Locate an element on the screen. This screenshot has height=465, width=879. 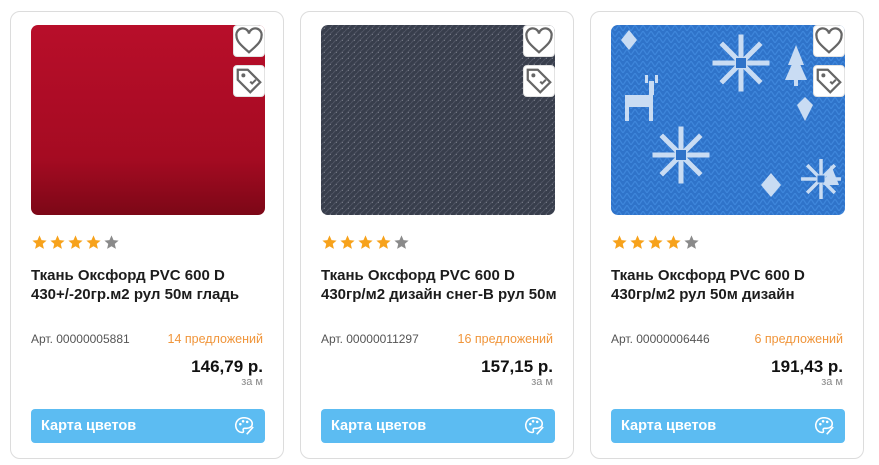
offers-link: 6 предложений is located at coordinates (798, 339).